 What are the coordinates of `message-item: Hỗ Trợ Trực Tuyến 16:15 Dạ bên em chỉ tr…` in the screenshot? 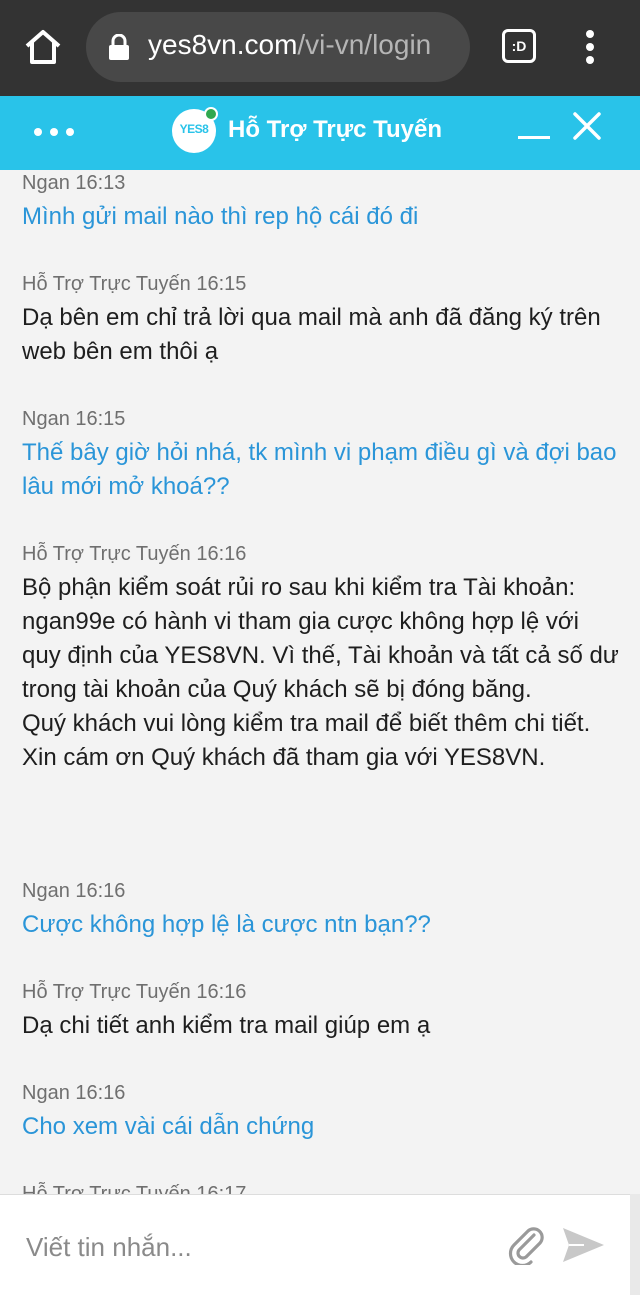 It's located at (322, 320).